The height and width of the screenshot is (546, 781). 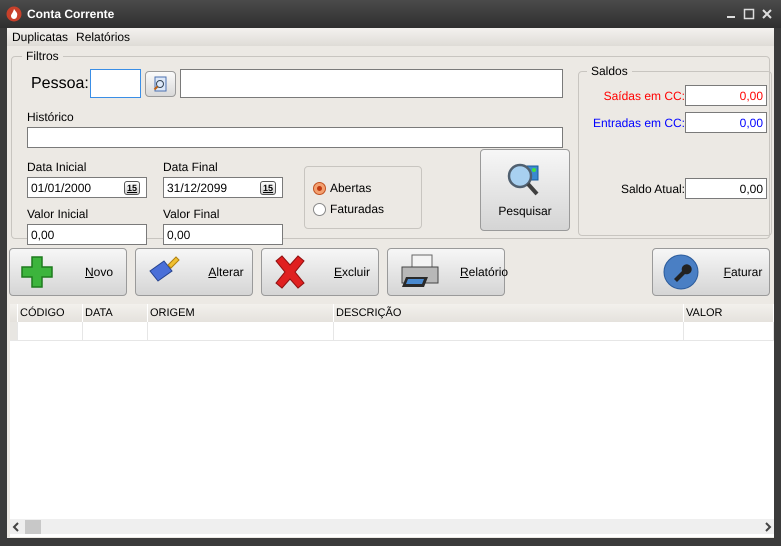 I want to click on menu-item: Duplicatas, so click(x=40, y=37).